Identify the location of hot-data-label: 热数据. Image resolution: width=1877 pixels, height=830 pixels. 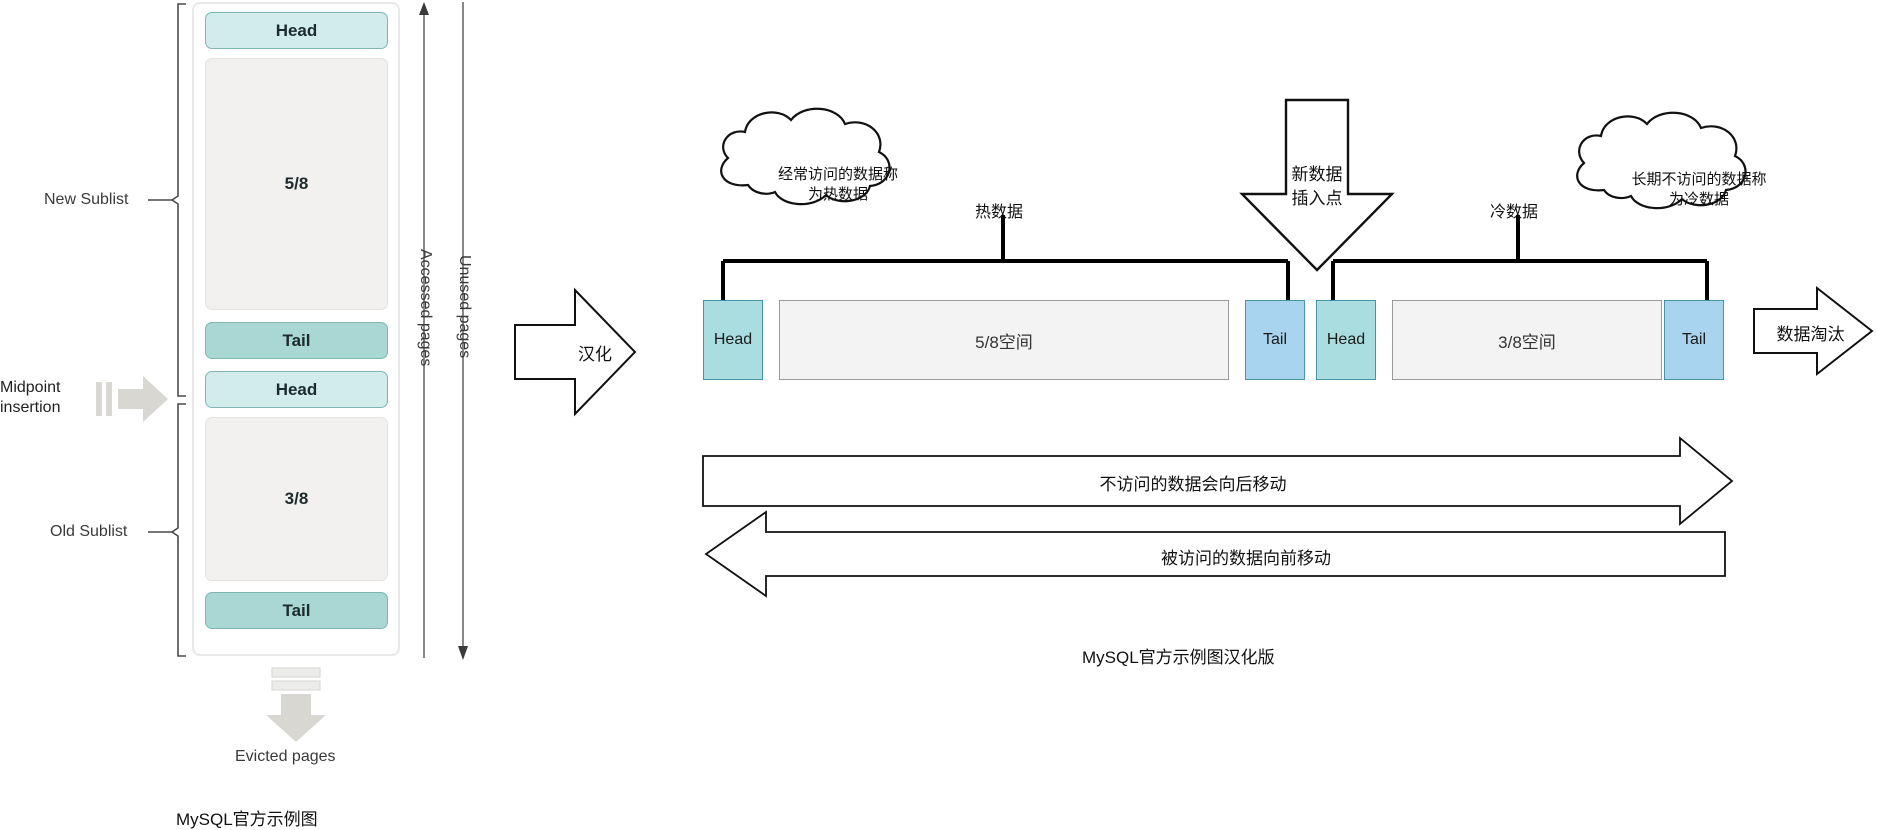
(999, 212).